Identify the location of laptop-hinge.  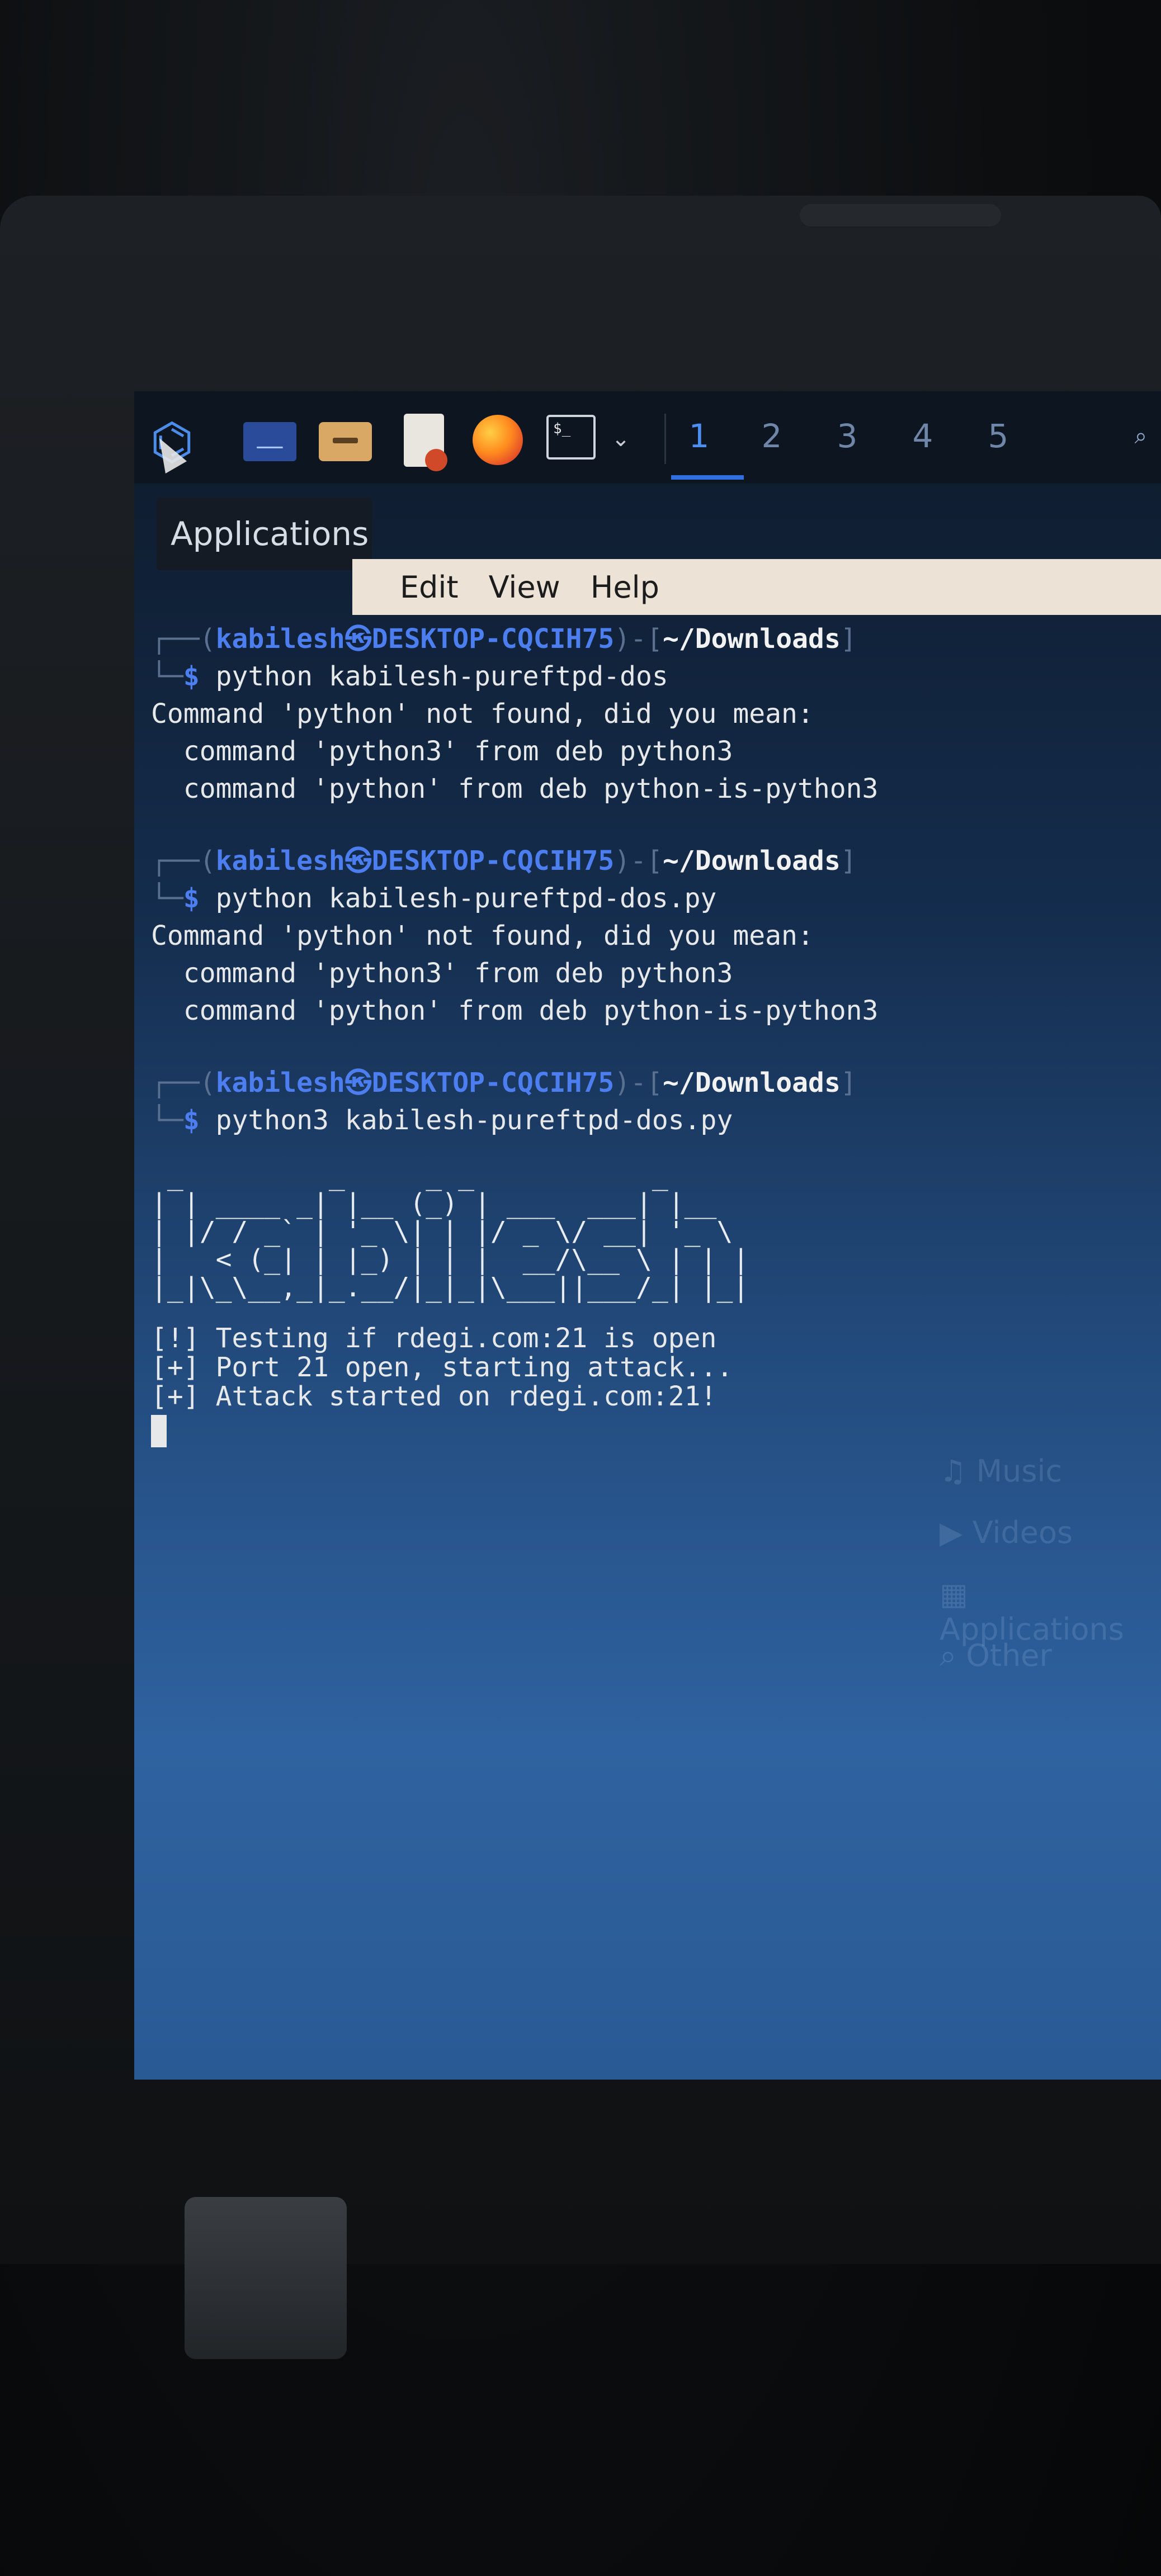
(266, 2278).